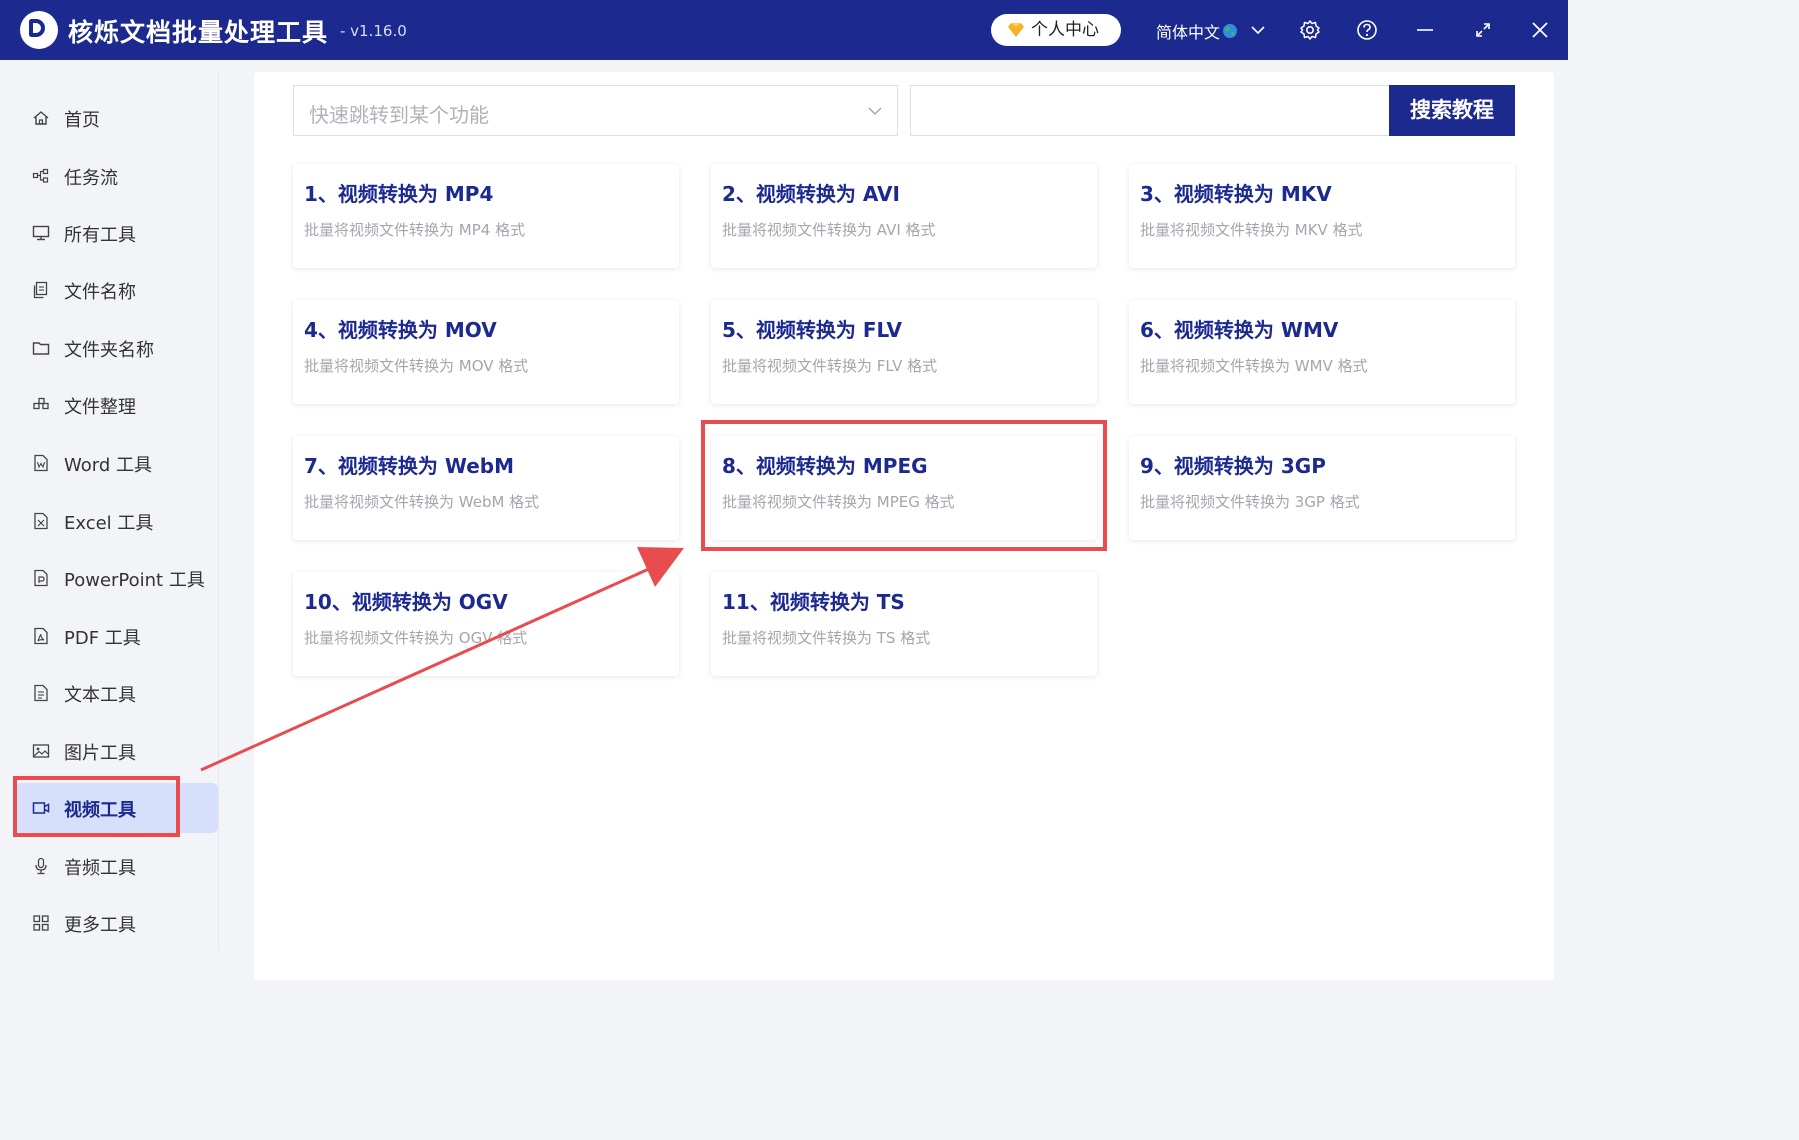 This screenshot has width=1799, height=1140. What do you see at coordinates (486, 488) in the screenshot?
I see `tool-card-7: 7、视频转换为 WebM 批量将视频文件转换为 WebM 格式` at bounding box center [486, 488].